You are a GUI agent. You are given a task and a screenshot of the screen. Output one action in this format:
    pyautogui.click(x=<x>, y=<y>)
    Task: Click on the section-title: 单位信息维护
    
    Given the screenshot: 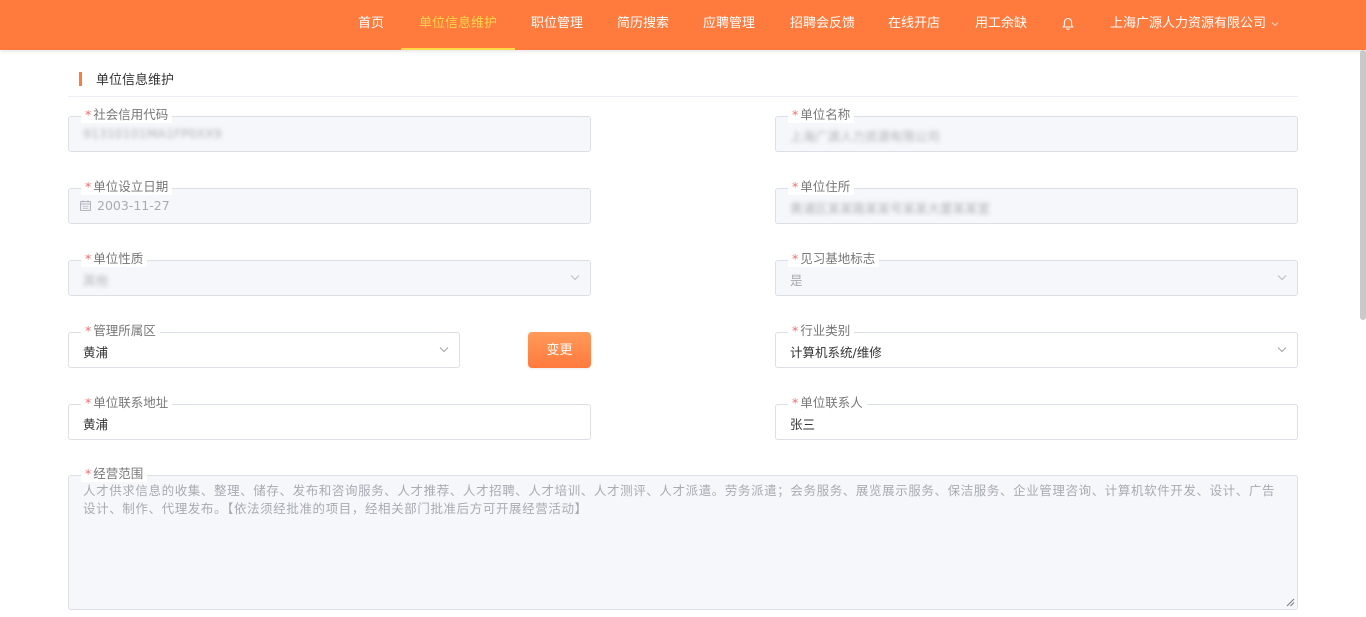 What is the action you would take?
    pyautogui.click(x=135, y=80)
    